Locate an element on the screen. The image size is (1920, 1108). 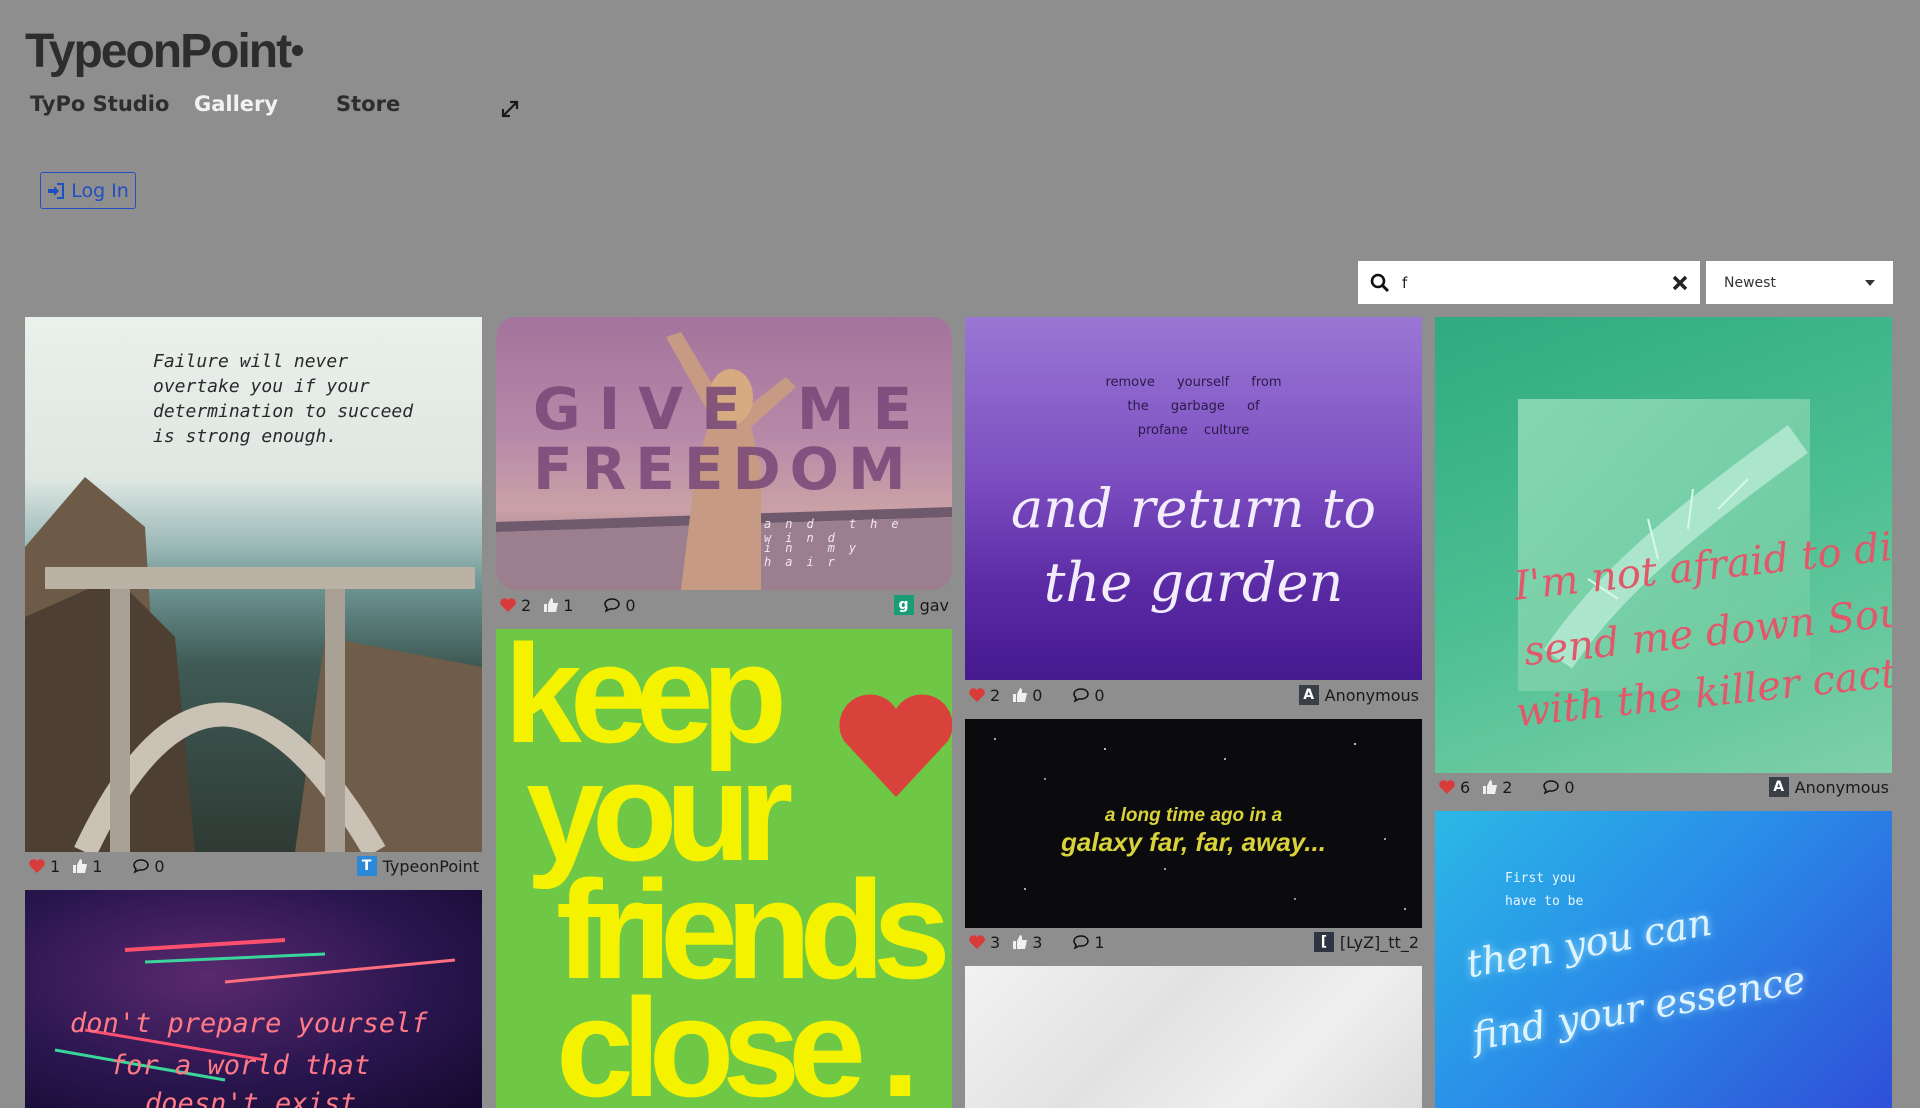
card-meta-row: 1 1 0 T TypeonPoint is located at coordinates (253, 866).